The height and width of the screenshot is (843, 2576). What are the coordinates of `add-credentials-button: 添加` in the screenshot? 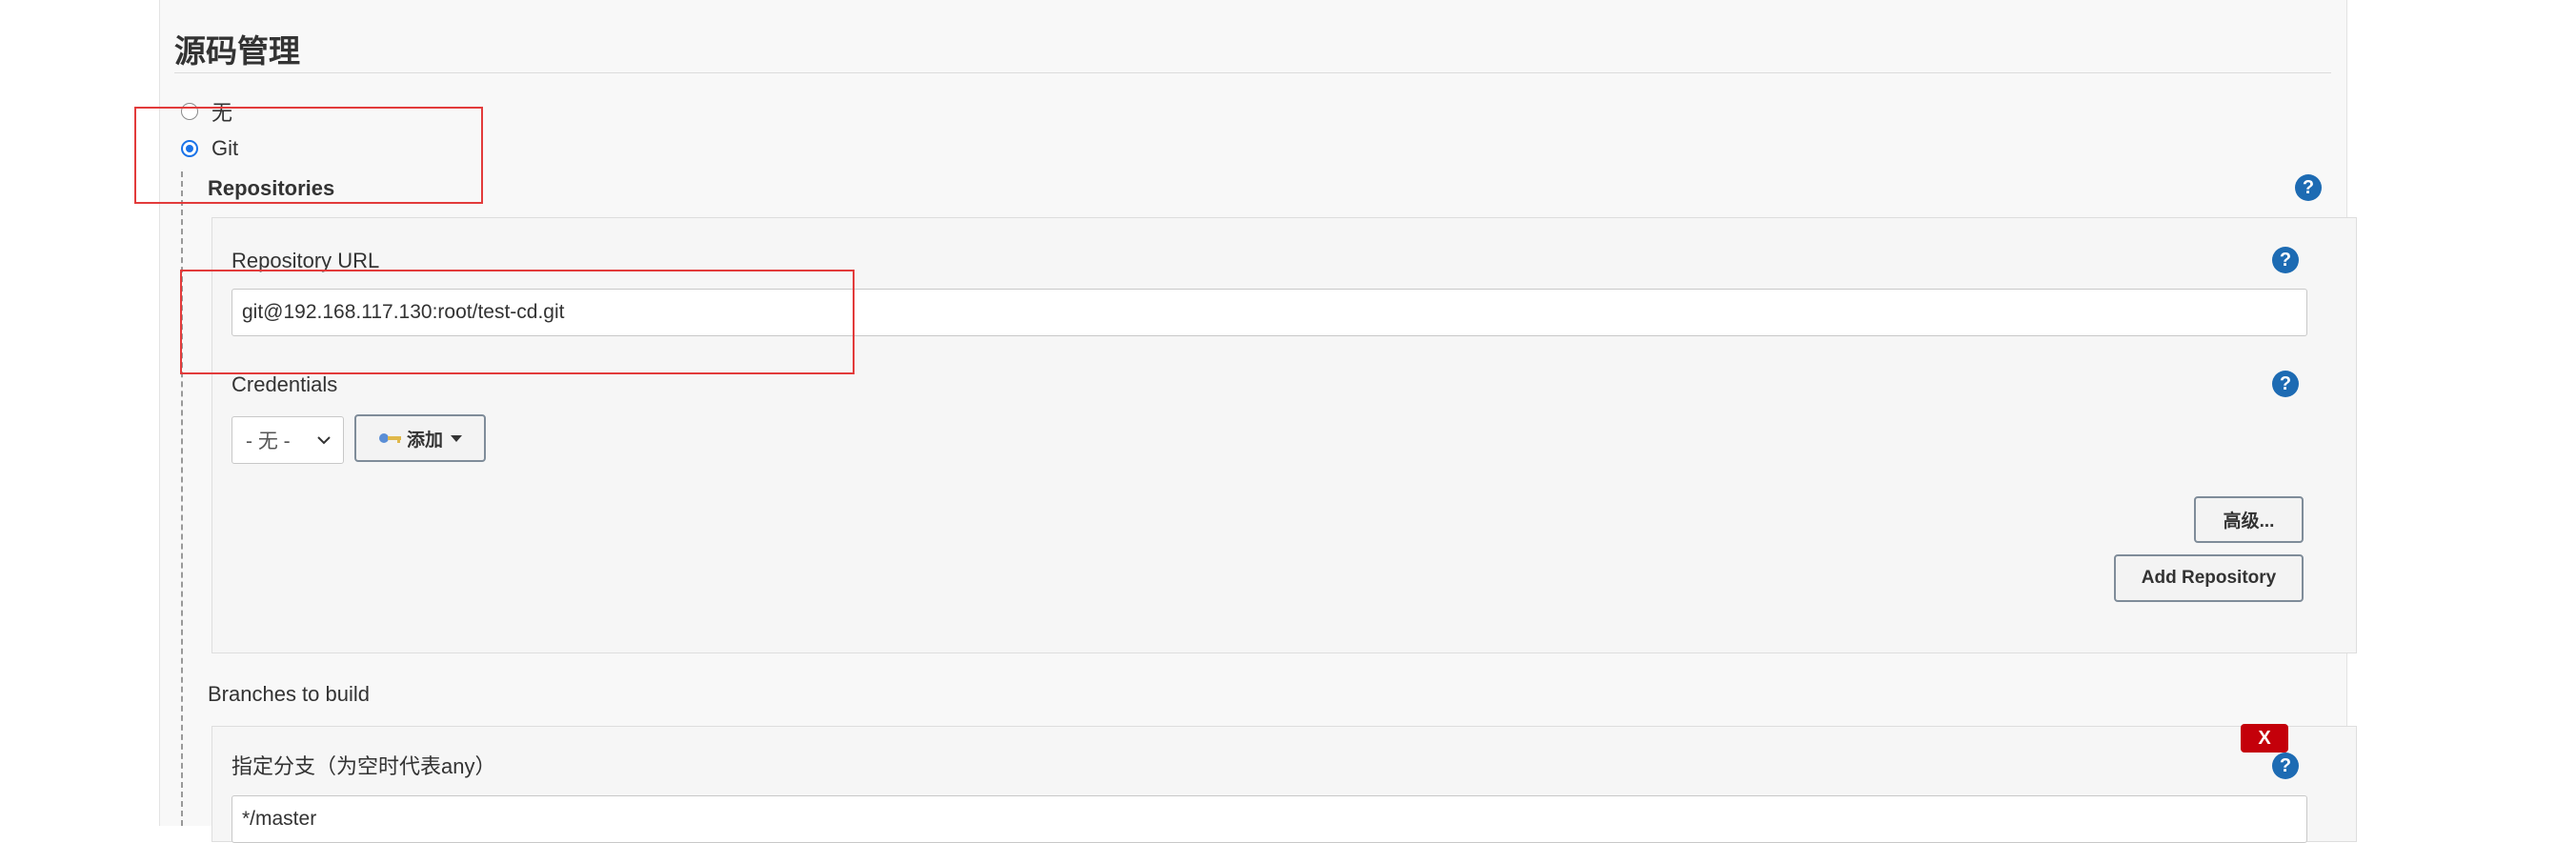 It's located at (420, 438).